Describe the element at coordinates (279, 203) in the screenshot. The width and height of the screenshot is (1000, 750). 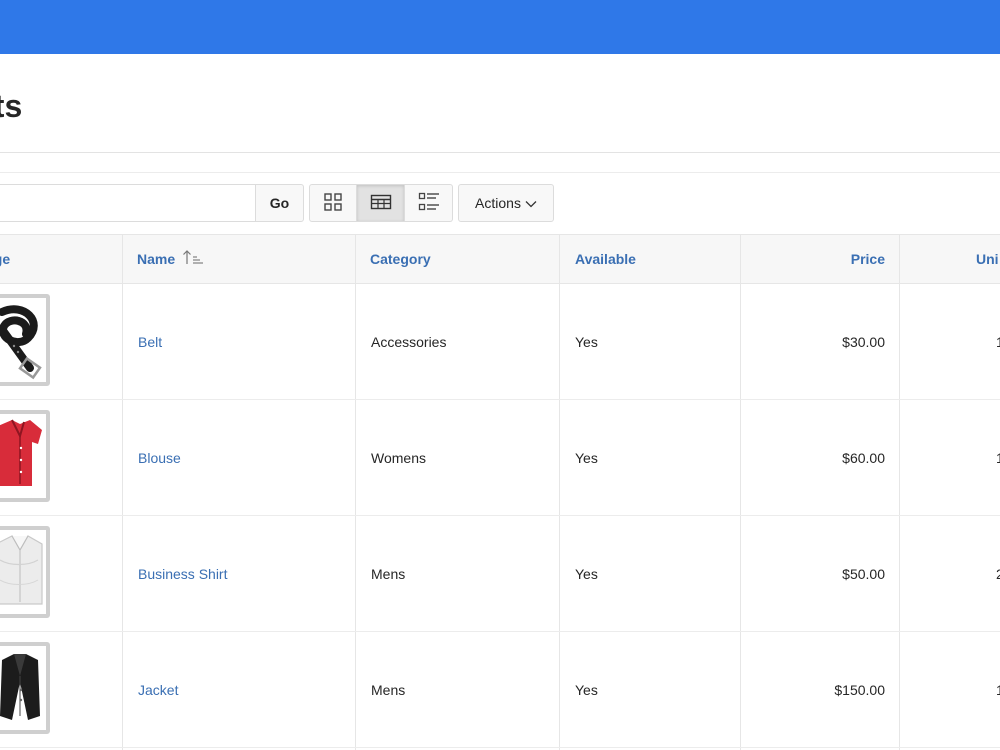
I see `go-button: Go` at that location.